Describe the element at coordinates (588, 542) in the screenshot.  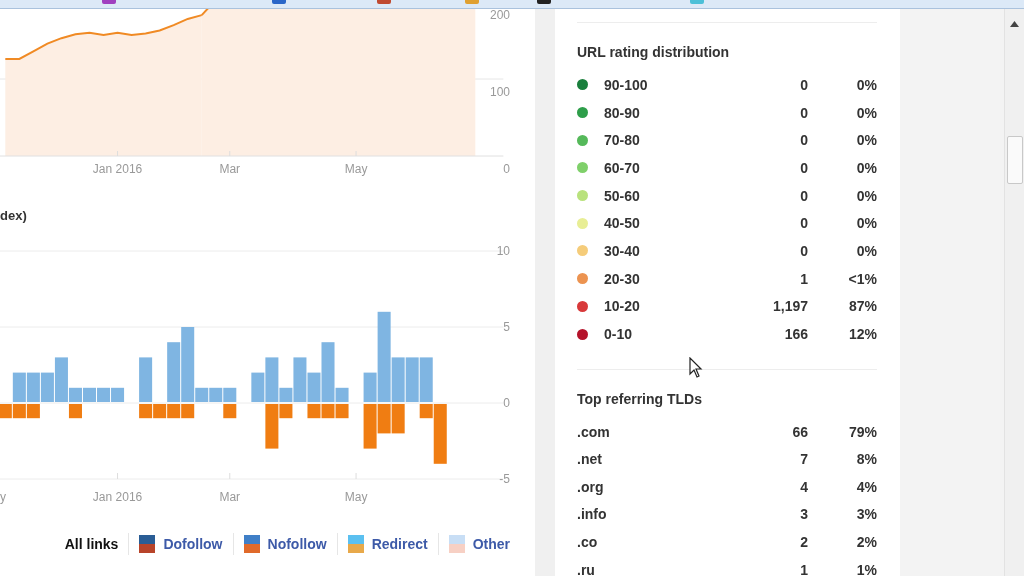
I see `tld-label: .co` at that location.